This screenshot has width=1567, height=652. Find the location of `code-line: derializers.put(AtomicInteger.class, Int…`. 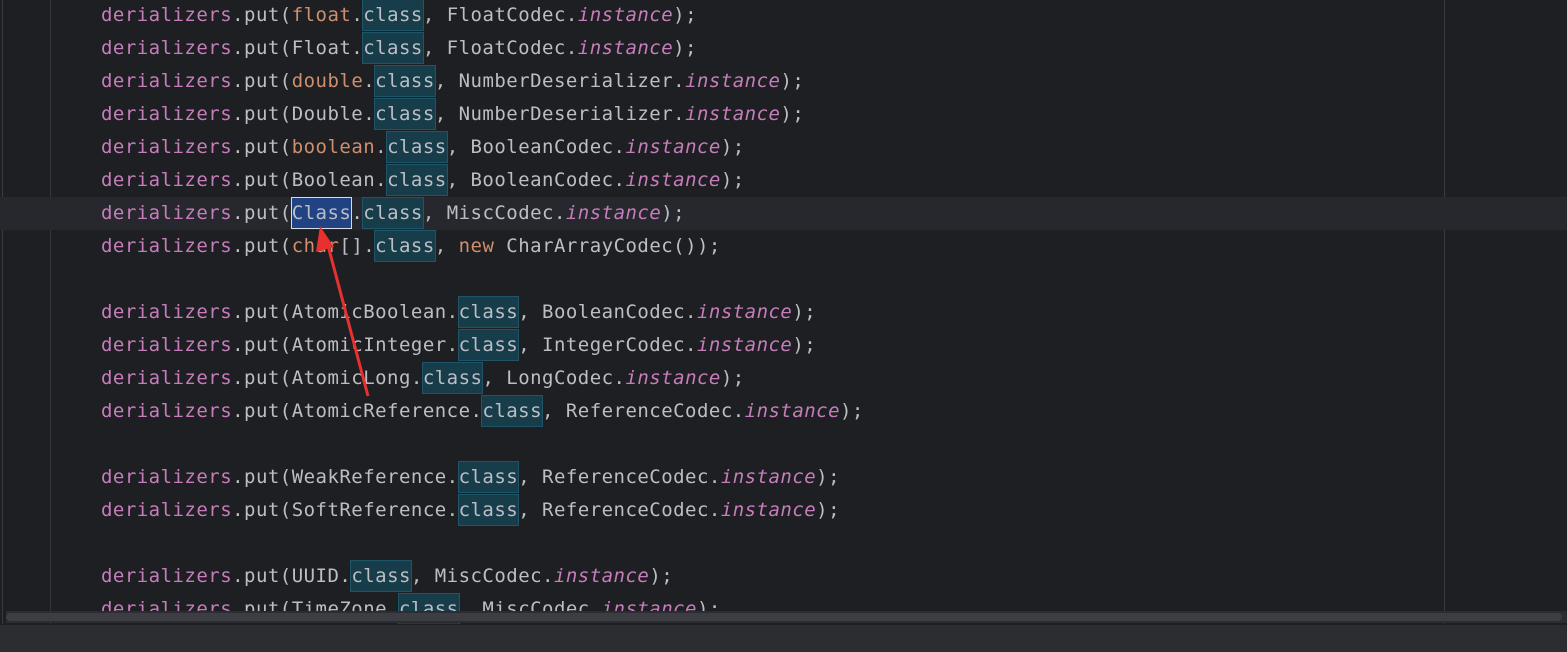

code-line: derializers.put(AtomicInteger.class, Int… is located at coordinates (783, 345).